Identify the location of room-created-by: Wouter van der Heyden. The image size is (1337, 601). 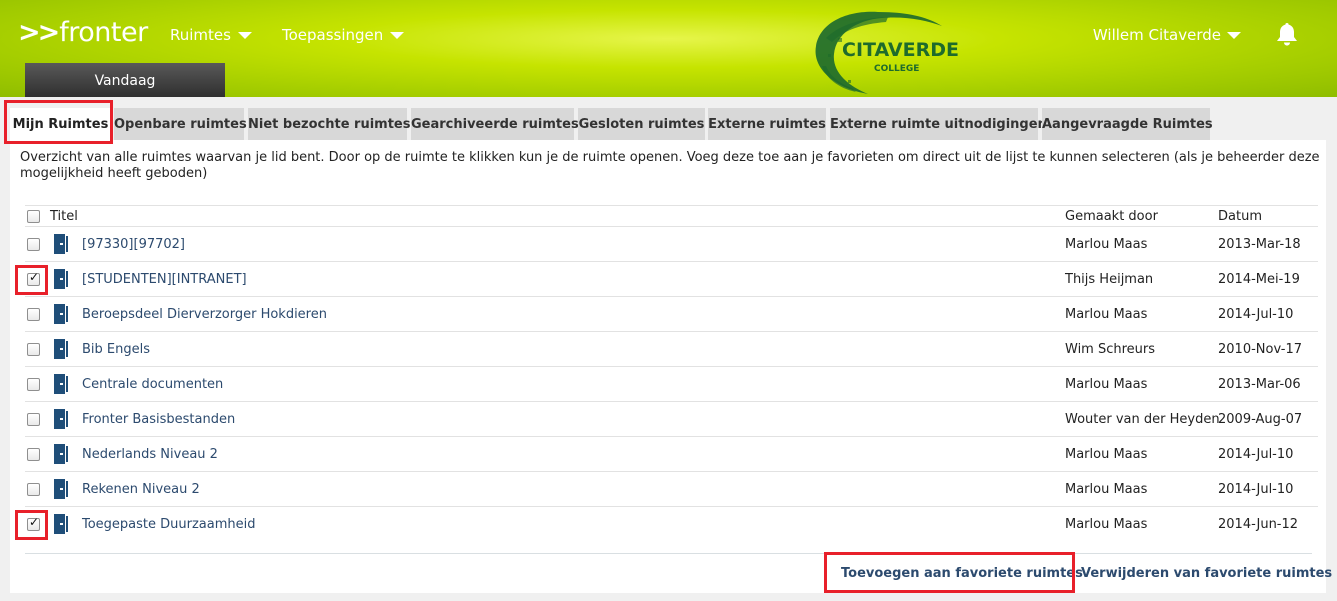
(1142, 419).